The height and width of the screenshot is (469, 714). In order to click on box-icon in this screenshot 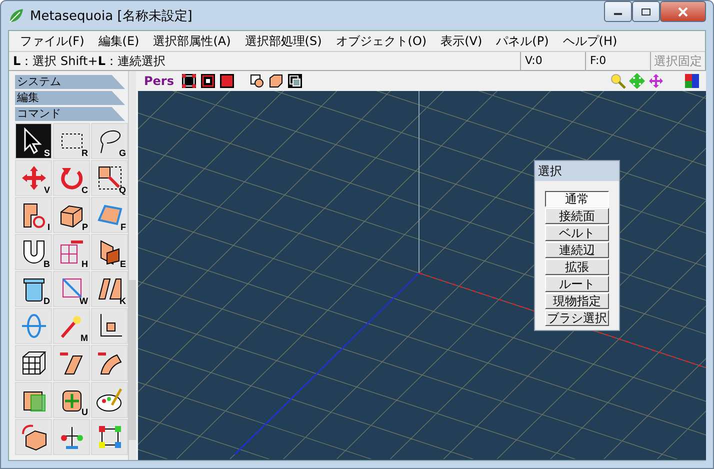, I will do `click(276, 81)`.